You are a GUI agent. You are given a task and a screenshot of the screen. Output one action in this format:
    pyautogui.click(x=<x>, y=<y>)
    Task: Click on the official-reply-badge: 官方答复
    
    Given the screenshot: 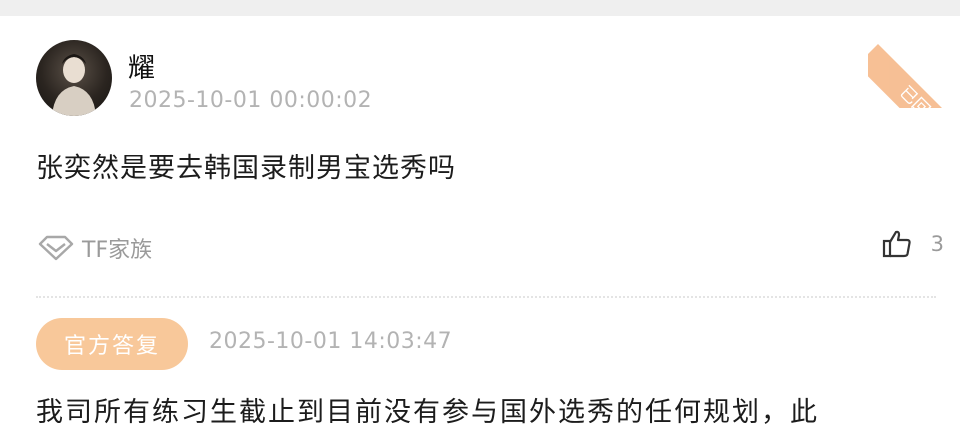 What is the action you would take?
    pyautogui.click(x=112, y=344)
    